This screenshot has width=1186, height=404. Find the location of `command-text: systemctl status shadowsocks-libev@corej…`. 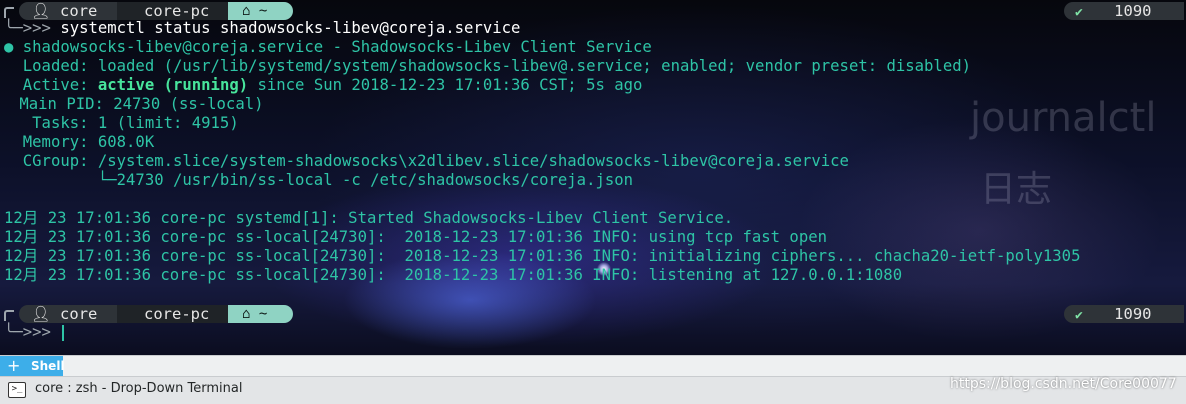

command-text: systemctl status shadowsocks-libev@corej… is located at coordinates (290, 28).